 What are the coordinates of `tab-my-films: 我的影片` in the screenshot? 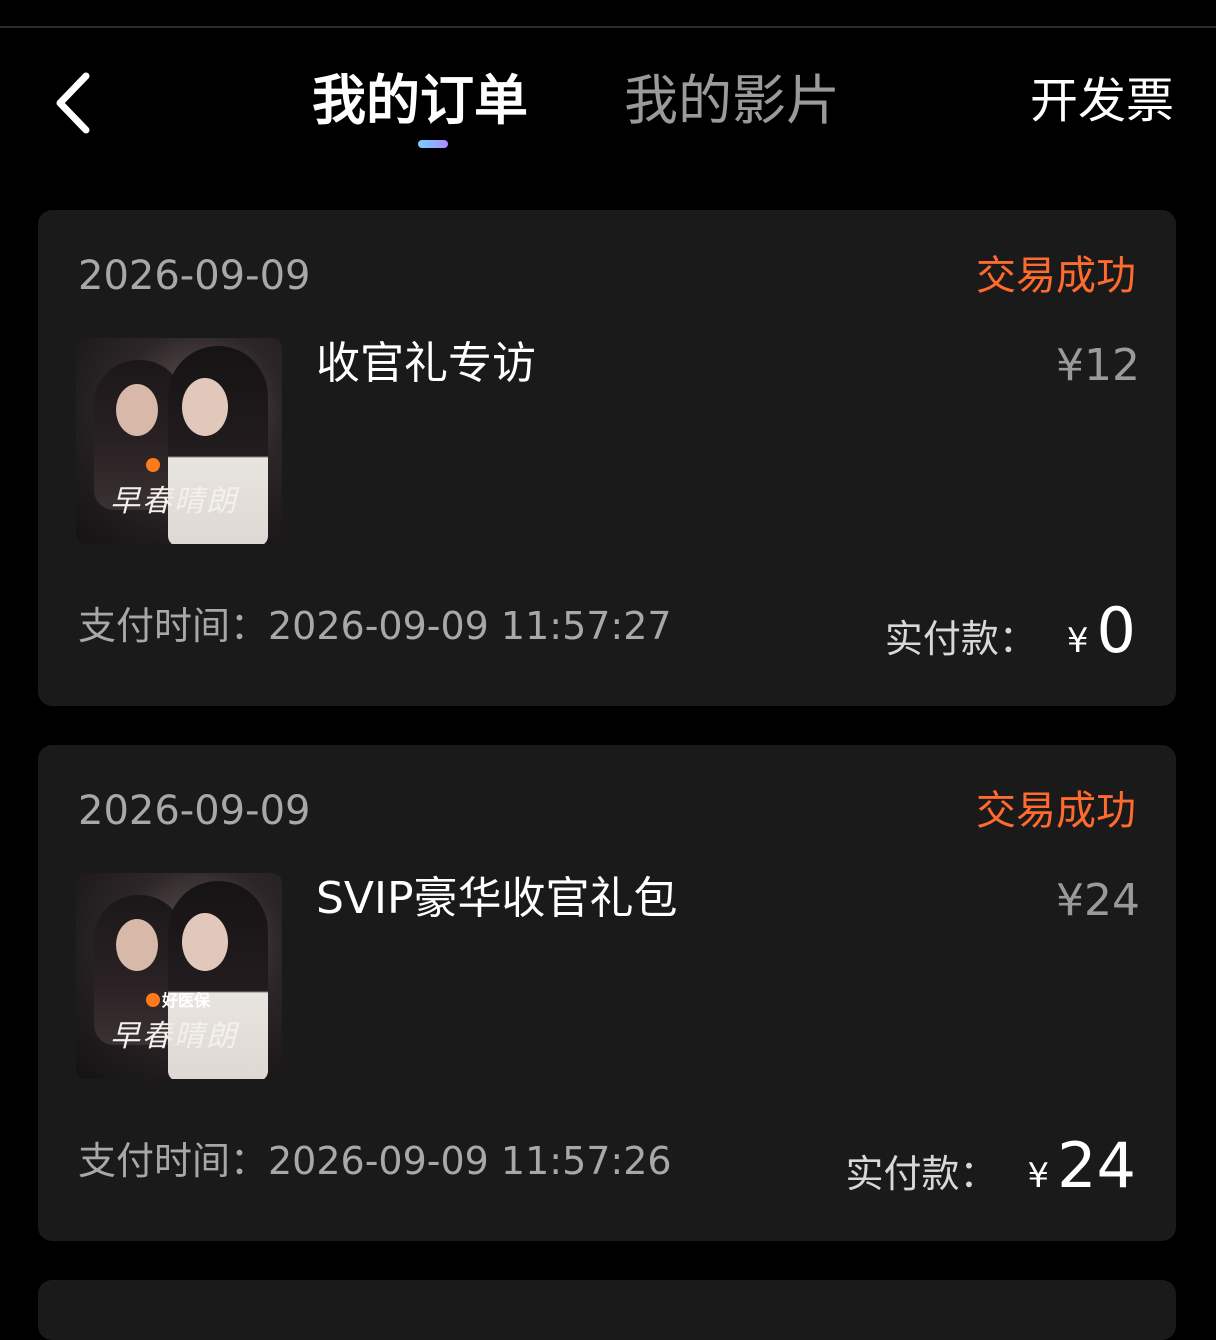 It's located at (732, 101).